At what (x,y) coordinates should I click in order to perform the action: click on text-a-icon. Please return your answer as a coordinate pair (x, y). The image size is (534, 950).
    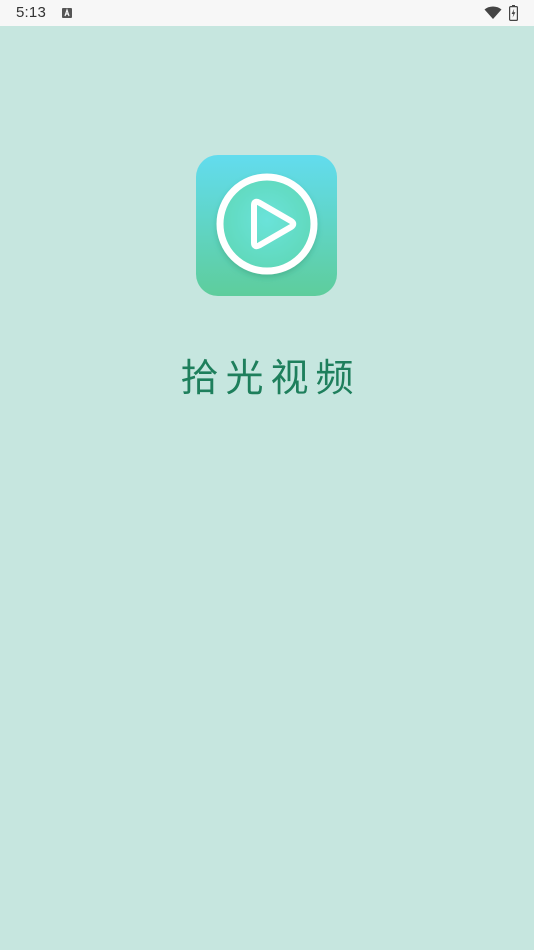
    Looking at the image, I should click on (67, 13).